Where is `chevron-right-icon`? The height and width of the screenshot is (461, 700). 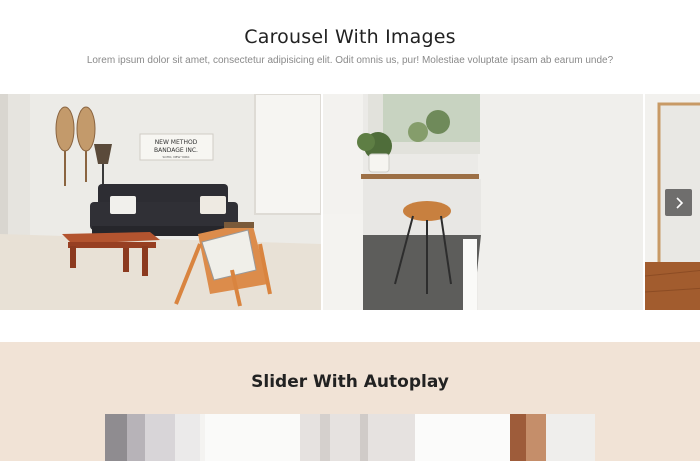 chevron-right-icon is located at coordinates (679, 202).